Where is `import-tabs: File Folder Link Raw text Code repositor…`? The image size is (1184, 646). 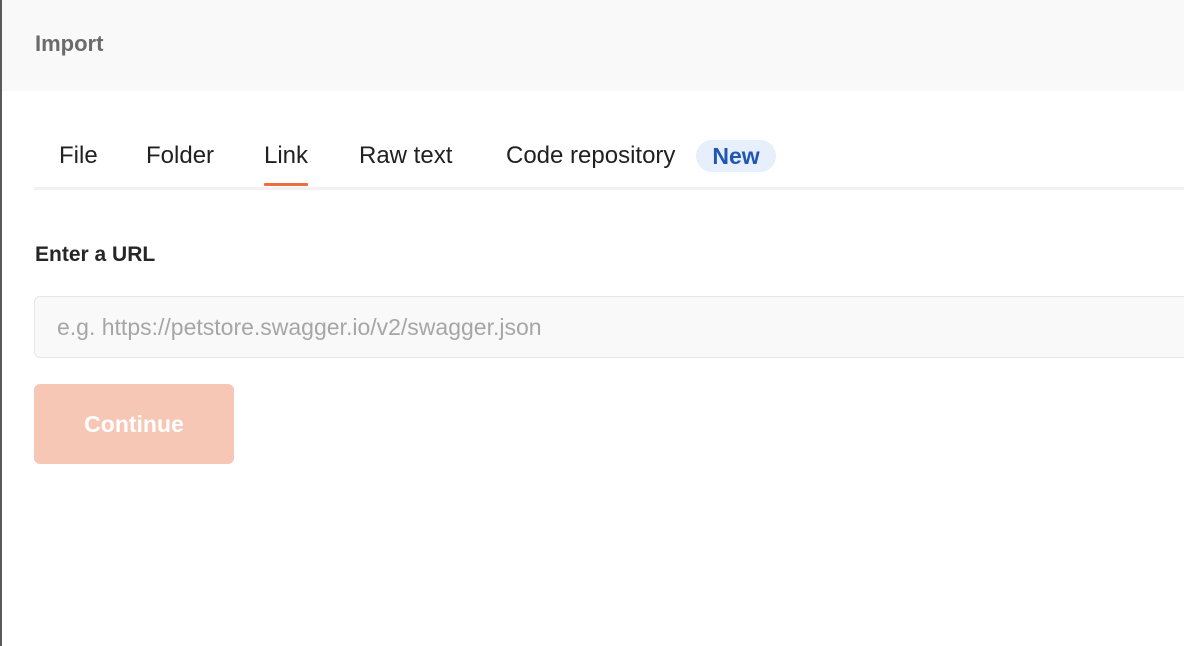
import-tabs: File Folder Link Raw text Code repositor… is located at coordinates (609, 164).